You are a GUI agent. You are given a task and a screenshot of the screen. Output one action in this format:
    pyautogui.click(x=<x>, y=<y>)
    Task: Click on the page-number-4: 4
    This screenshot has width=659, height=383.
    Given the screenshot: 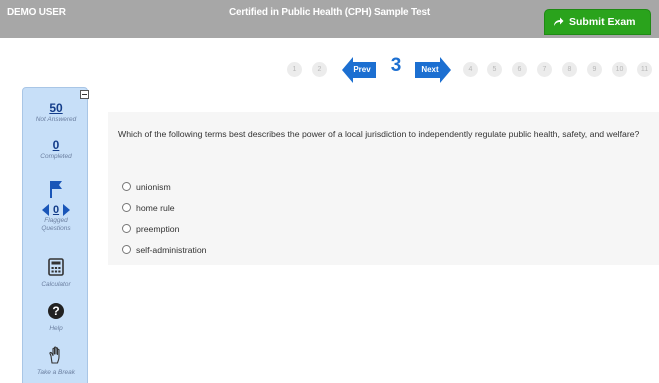 What is the action you would take?
    pyautogui.click(x=470, y=69)
    